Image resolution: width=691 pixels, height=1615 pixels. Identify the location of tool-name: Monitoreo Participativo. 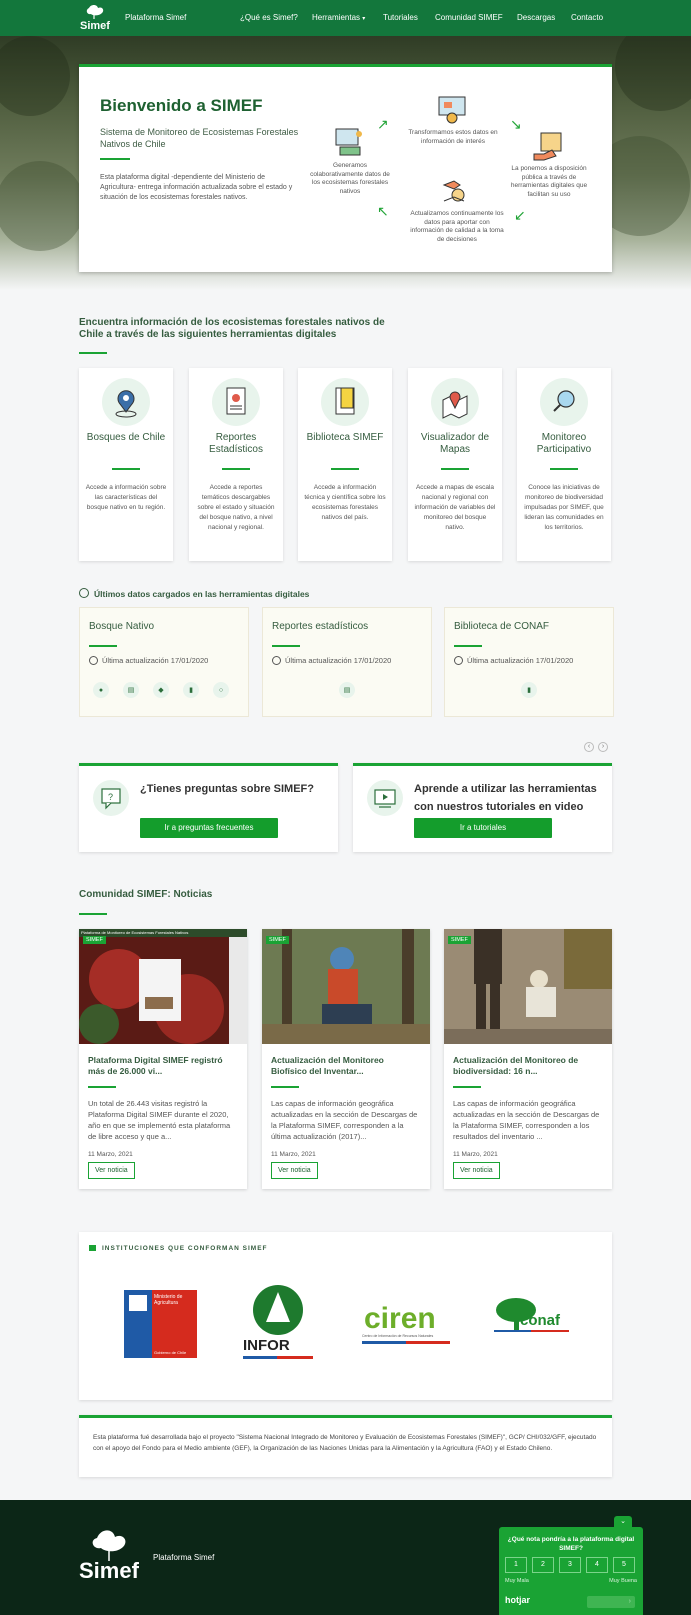
(564, 443).